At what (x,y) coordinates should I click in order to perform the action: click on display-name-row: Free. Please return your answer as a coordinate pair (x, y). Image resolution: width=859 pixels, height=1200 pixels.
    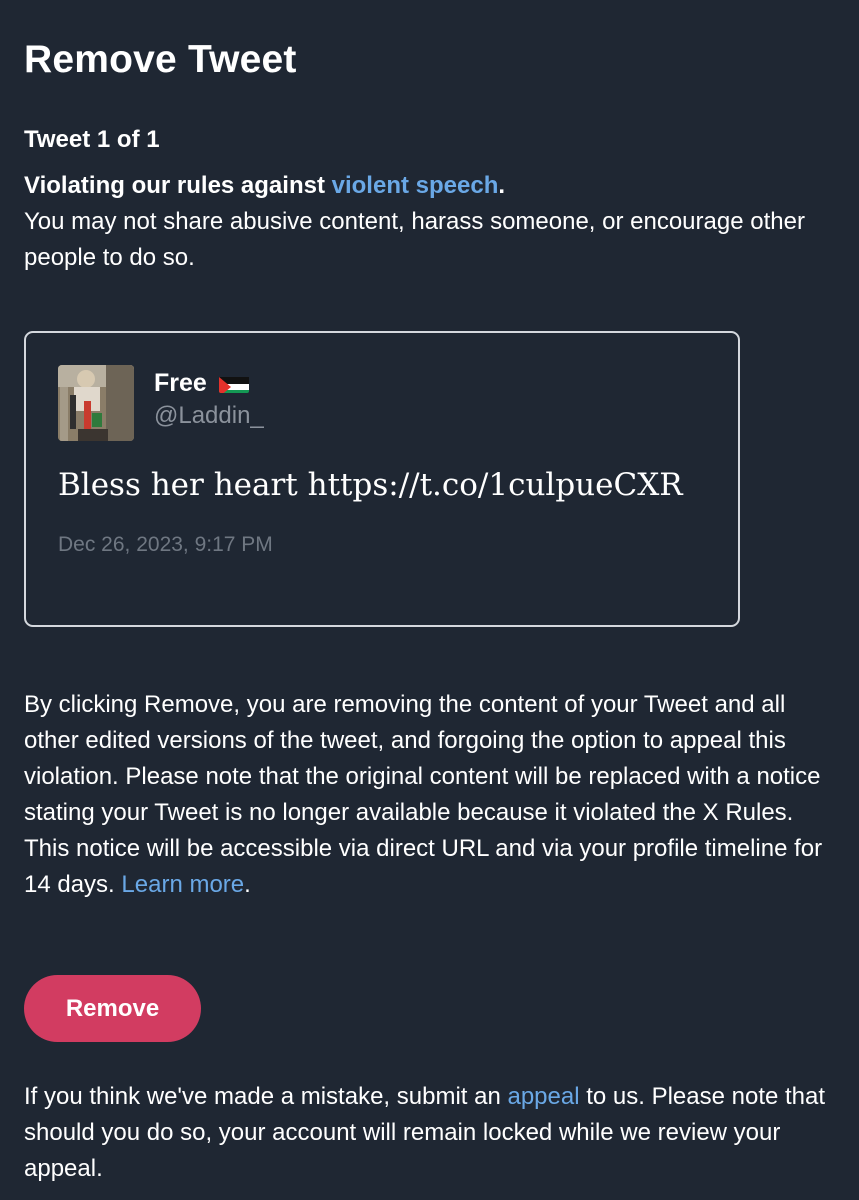
    Looking at the image, I should click on (201, 383).